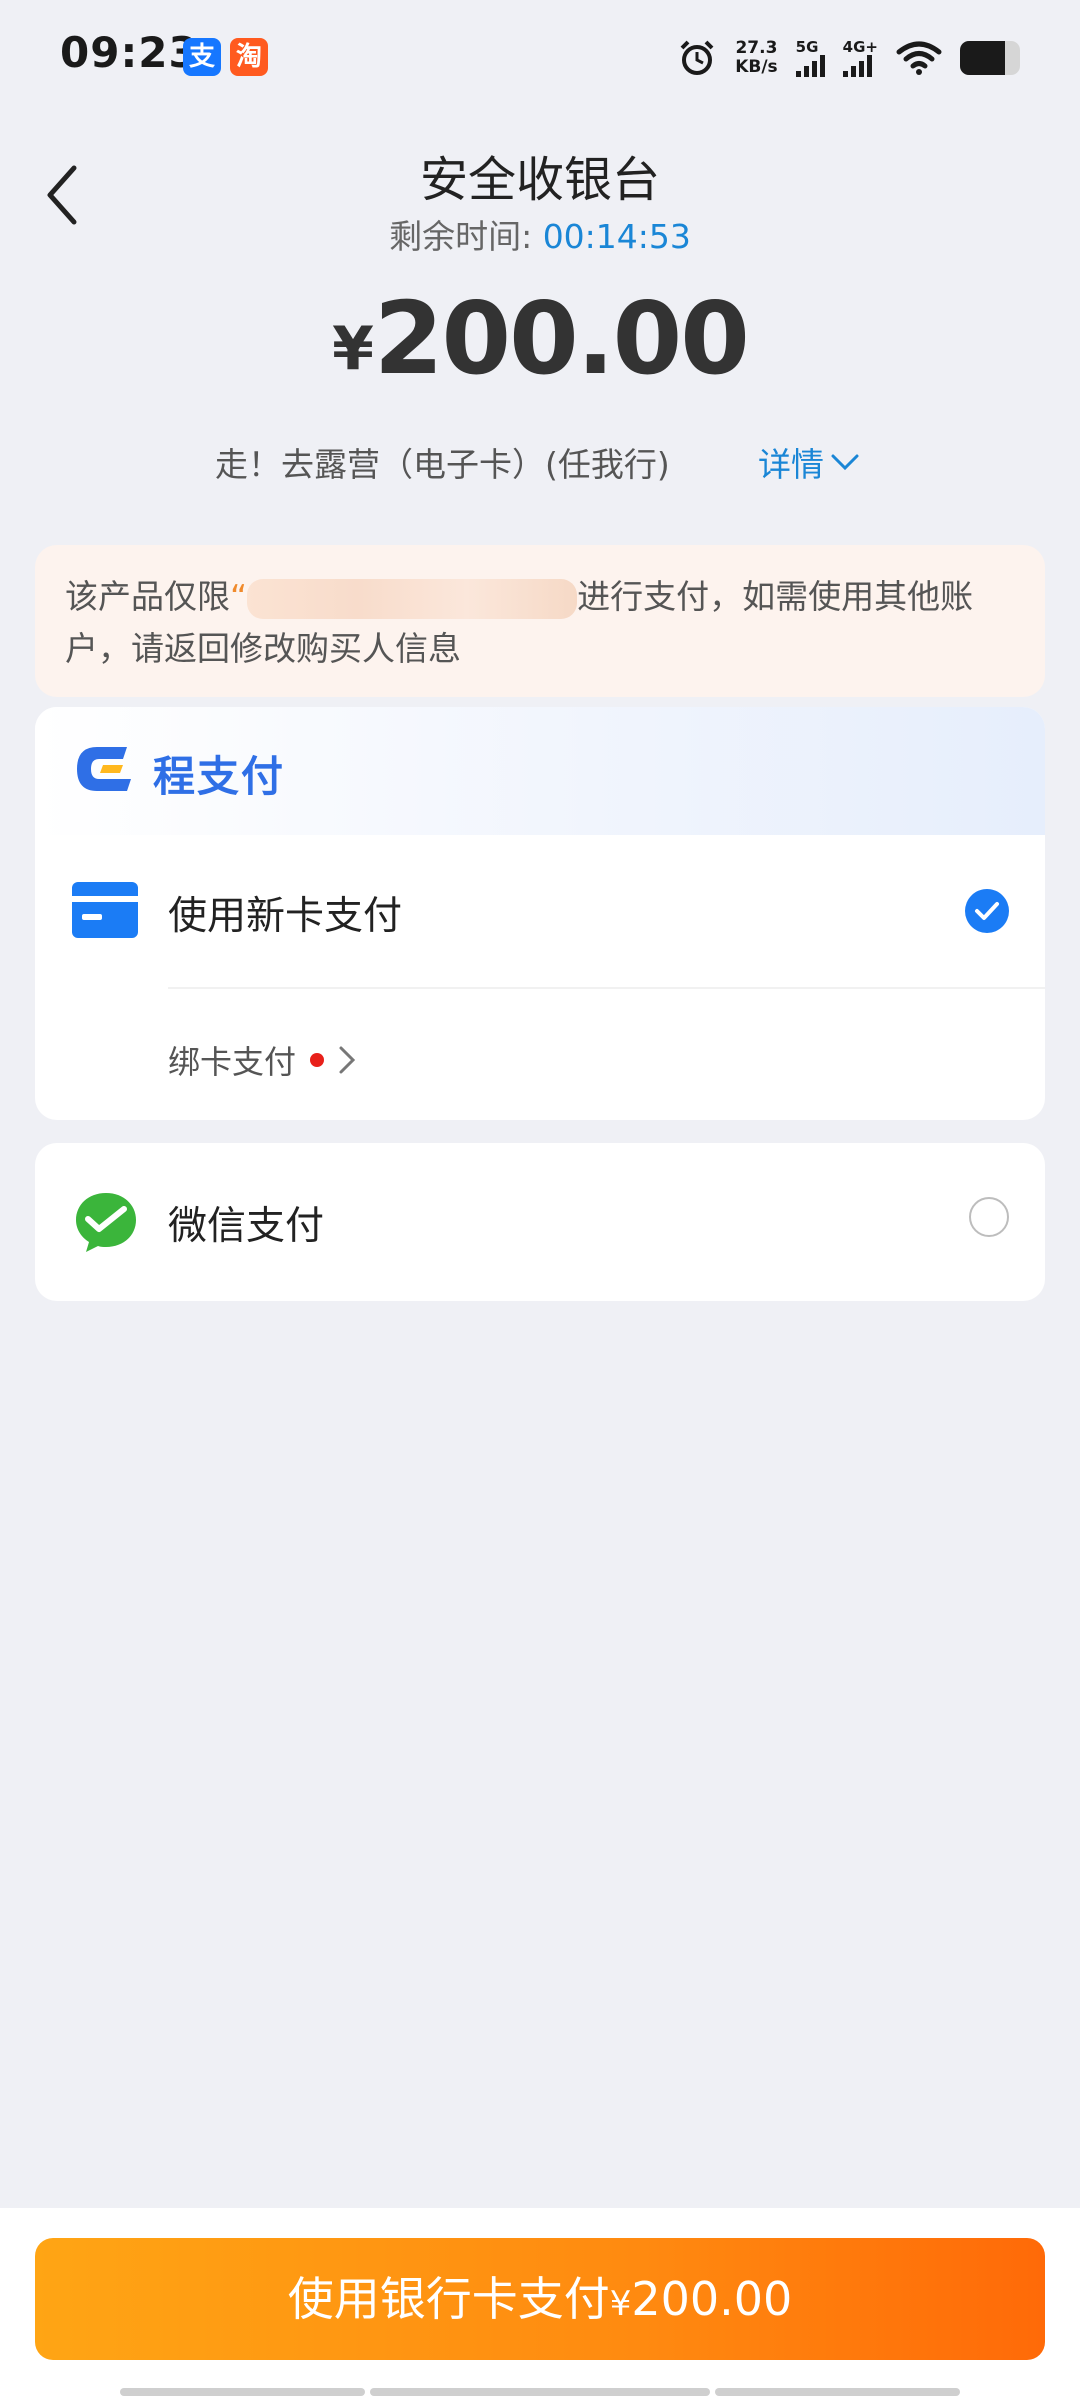 The height and width of the screenshot is (2400, 1080). Describe the element at coordinates (606, 988) in the screenshot. I see `option-divider` at that location.